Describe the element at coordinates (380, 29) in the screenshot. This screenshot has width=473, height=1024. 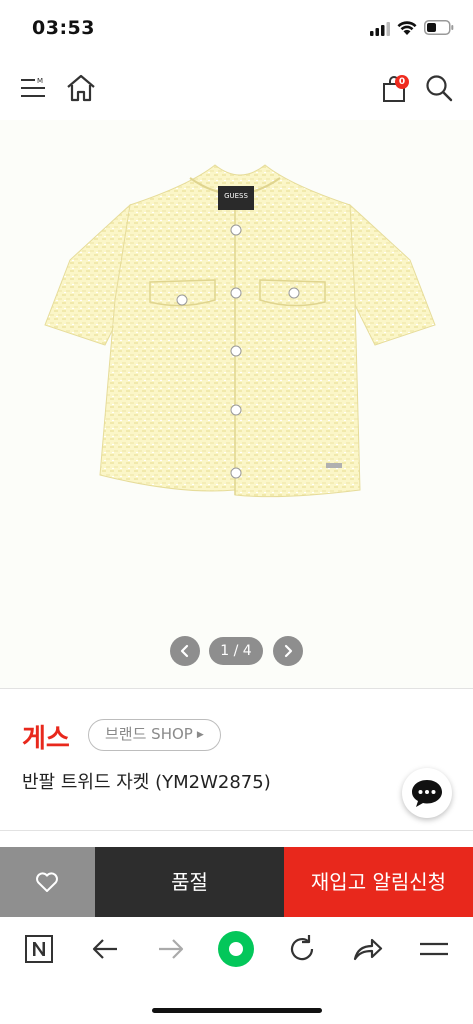
I see `cellular-signal-icon` at that location.